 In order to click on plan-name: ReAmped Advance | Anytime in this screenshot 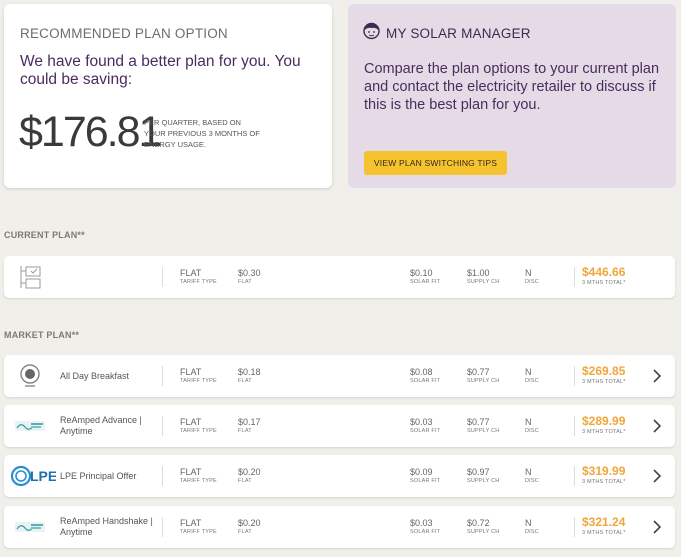, I will do `click(101, 425)`.